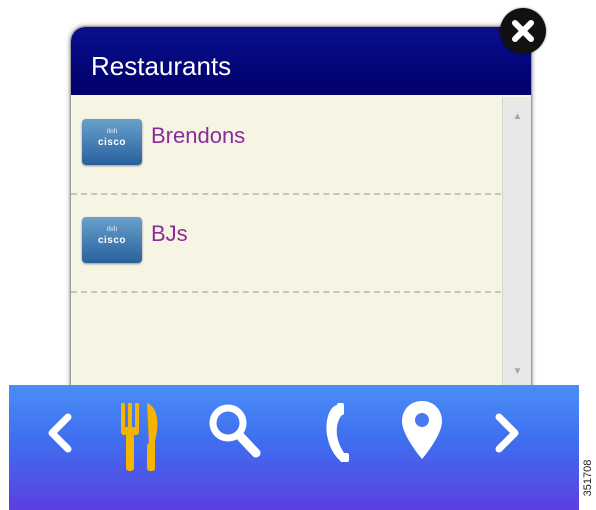 The image size is (596, 510). I want to click on location-pin-icon, so click(422, 435).